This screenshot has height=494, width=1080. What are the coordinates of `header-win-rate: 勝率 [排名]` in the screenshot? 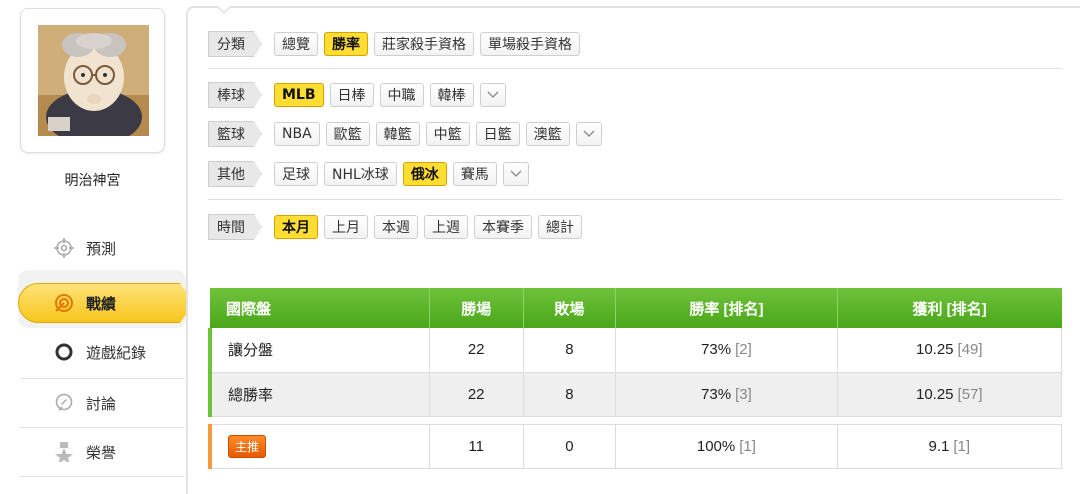 It's located at (726, 308).